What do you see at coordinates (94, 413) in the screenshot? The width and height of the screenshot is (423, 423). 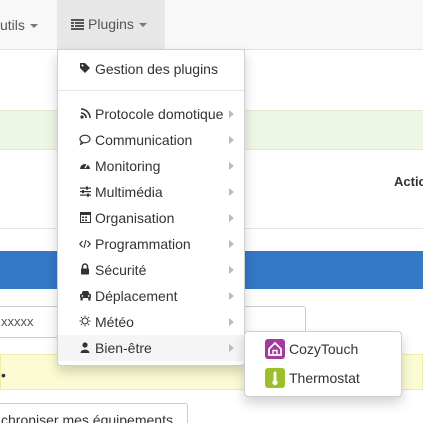 I see `sync-equipments-button: chroniser mes équipements` at bounding box center [94, 413].